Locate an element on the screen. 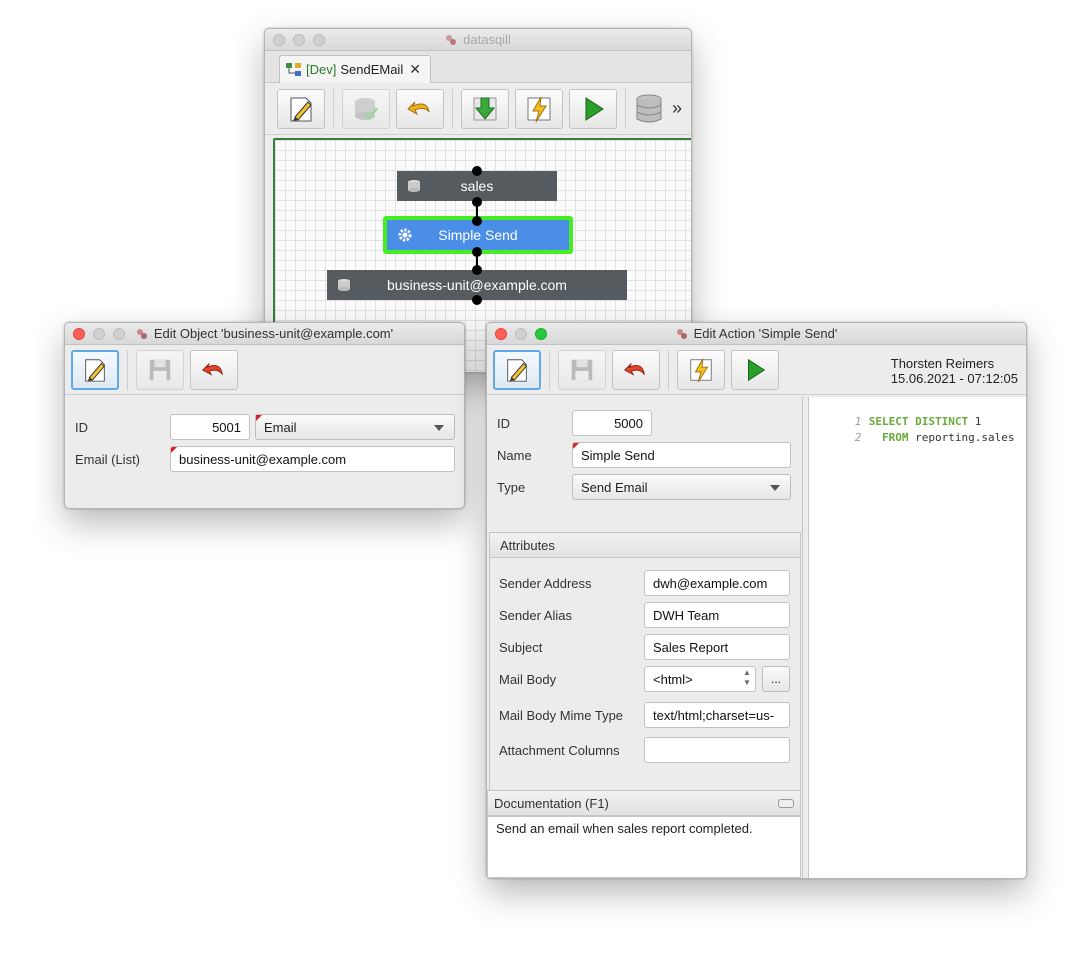 Image resolution: width=1075 pixels, height=953 pixels. attachment-columns-label: Attachment Columns is located at coordinates (559, 750).